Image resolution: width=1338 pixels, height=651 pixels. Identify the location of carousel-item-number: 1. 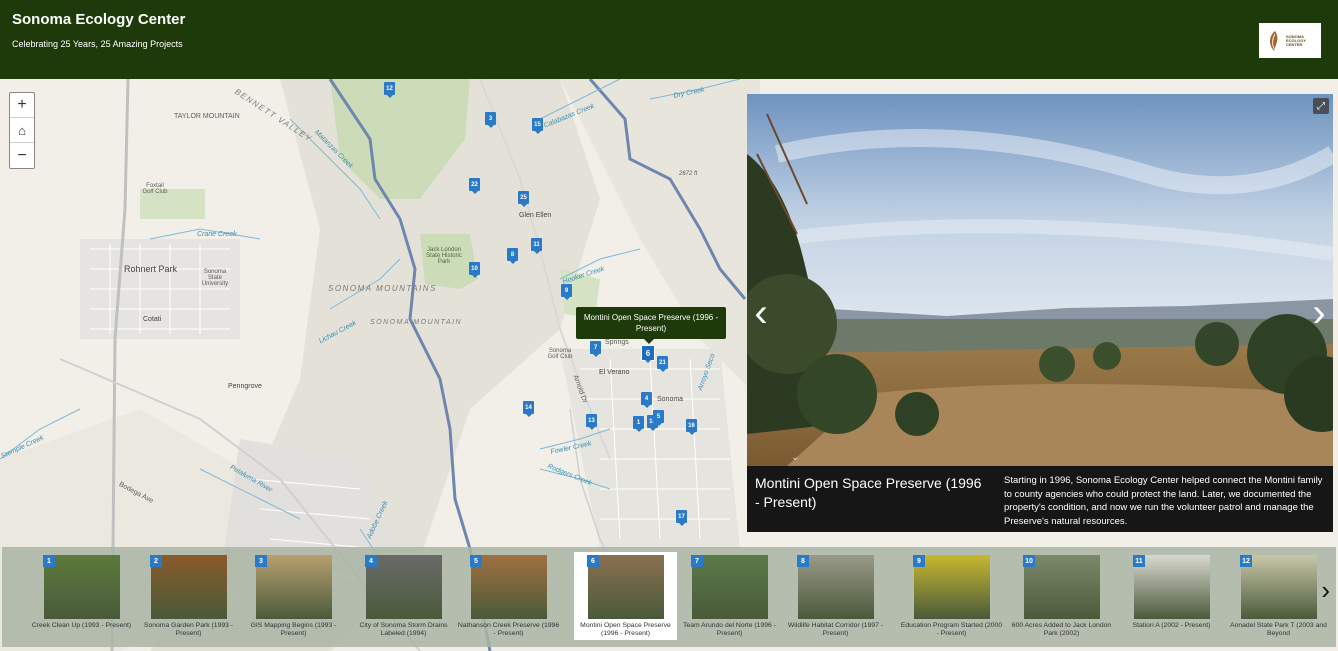
(49, 561).